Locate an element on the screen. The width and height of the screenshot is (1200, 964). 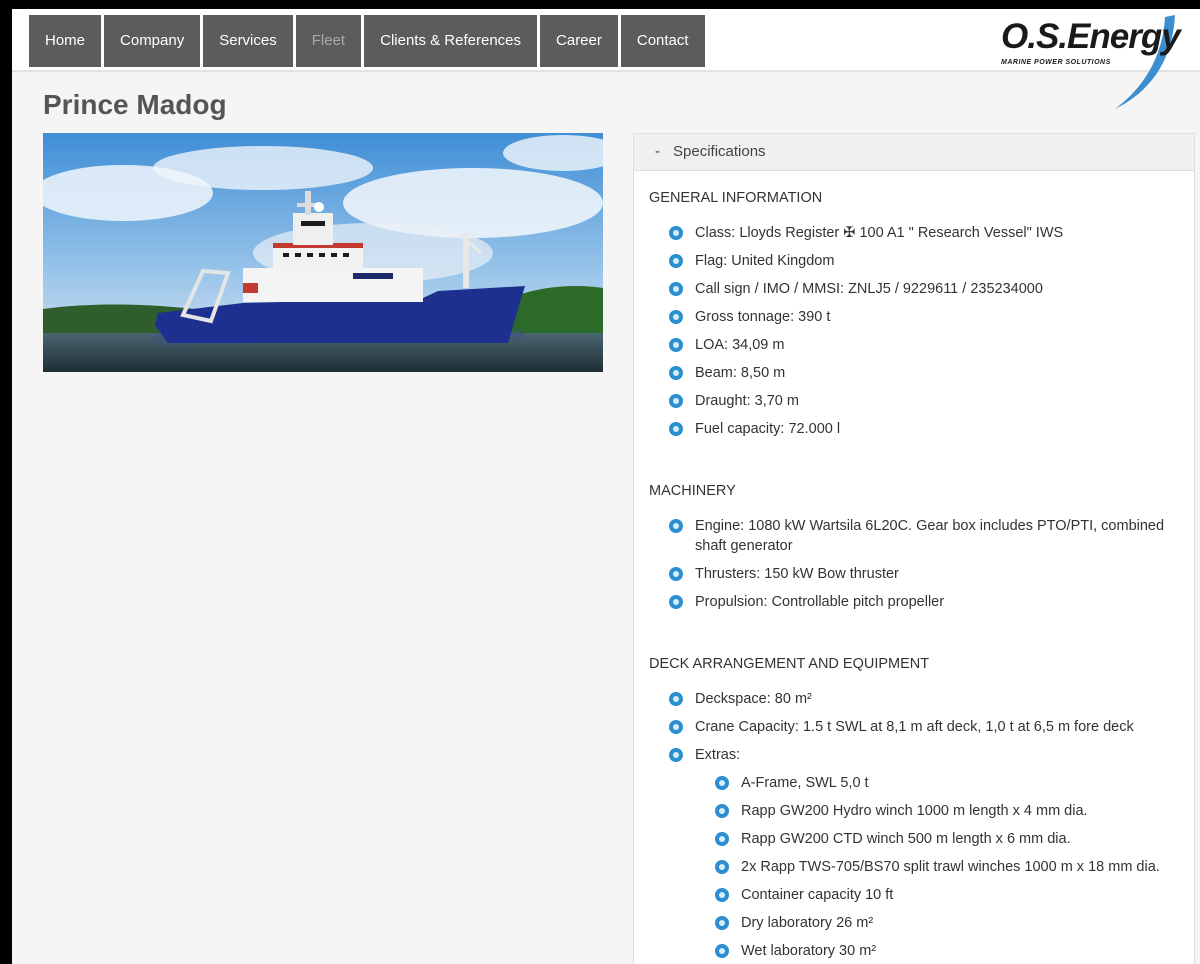
section-title-deck: DECK ARRANGEMENT AND EQUIPMENT is located at coordinates (789, 664).